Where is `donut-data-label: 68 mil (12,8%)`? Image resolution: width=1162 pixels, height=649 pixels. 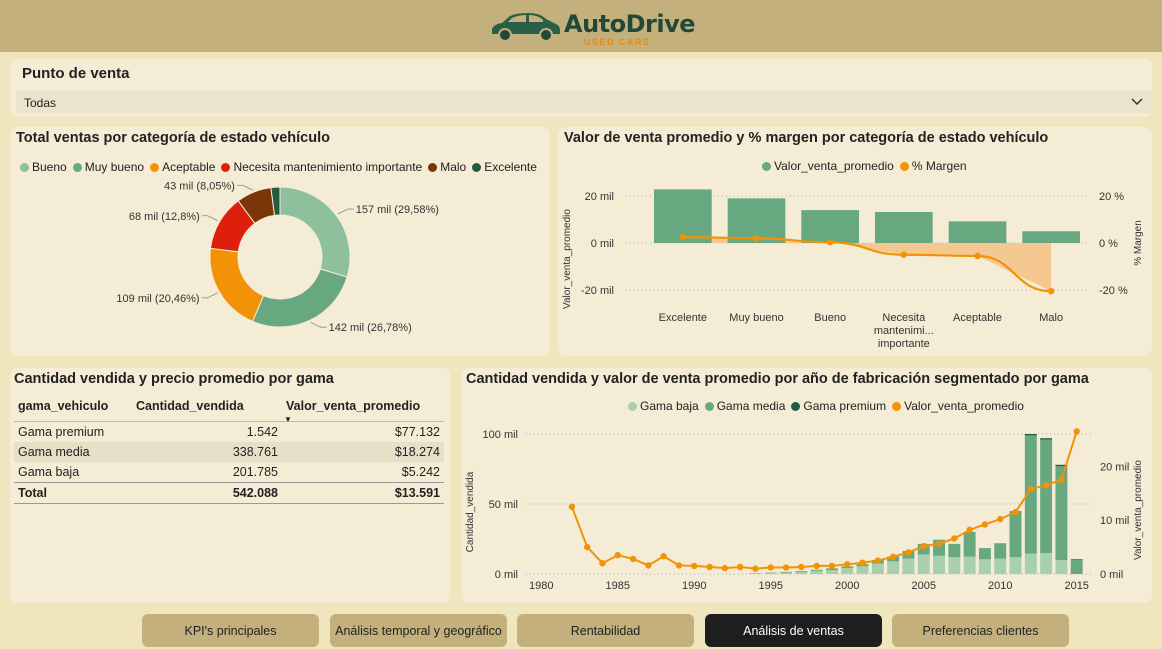 donut-data-label: 68 mil (12,8%) is located at coordinates (164, 217).